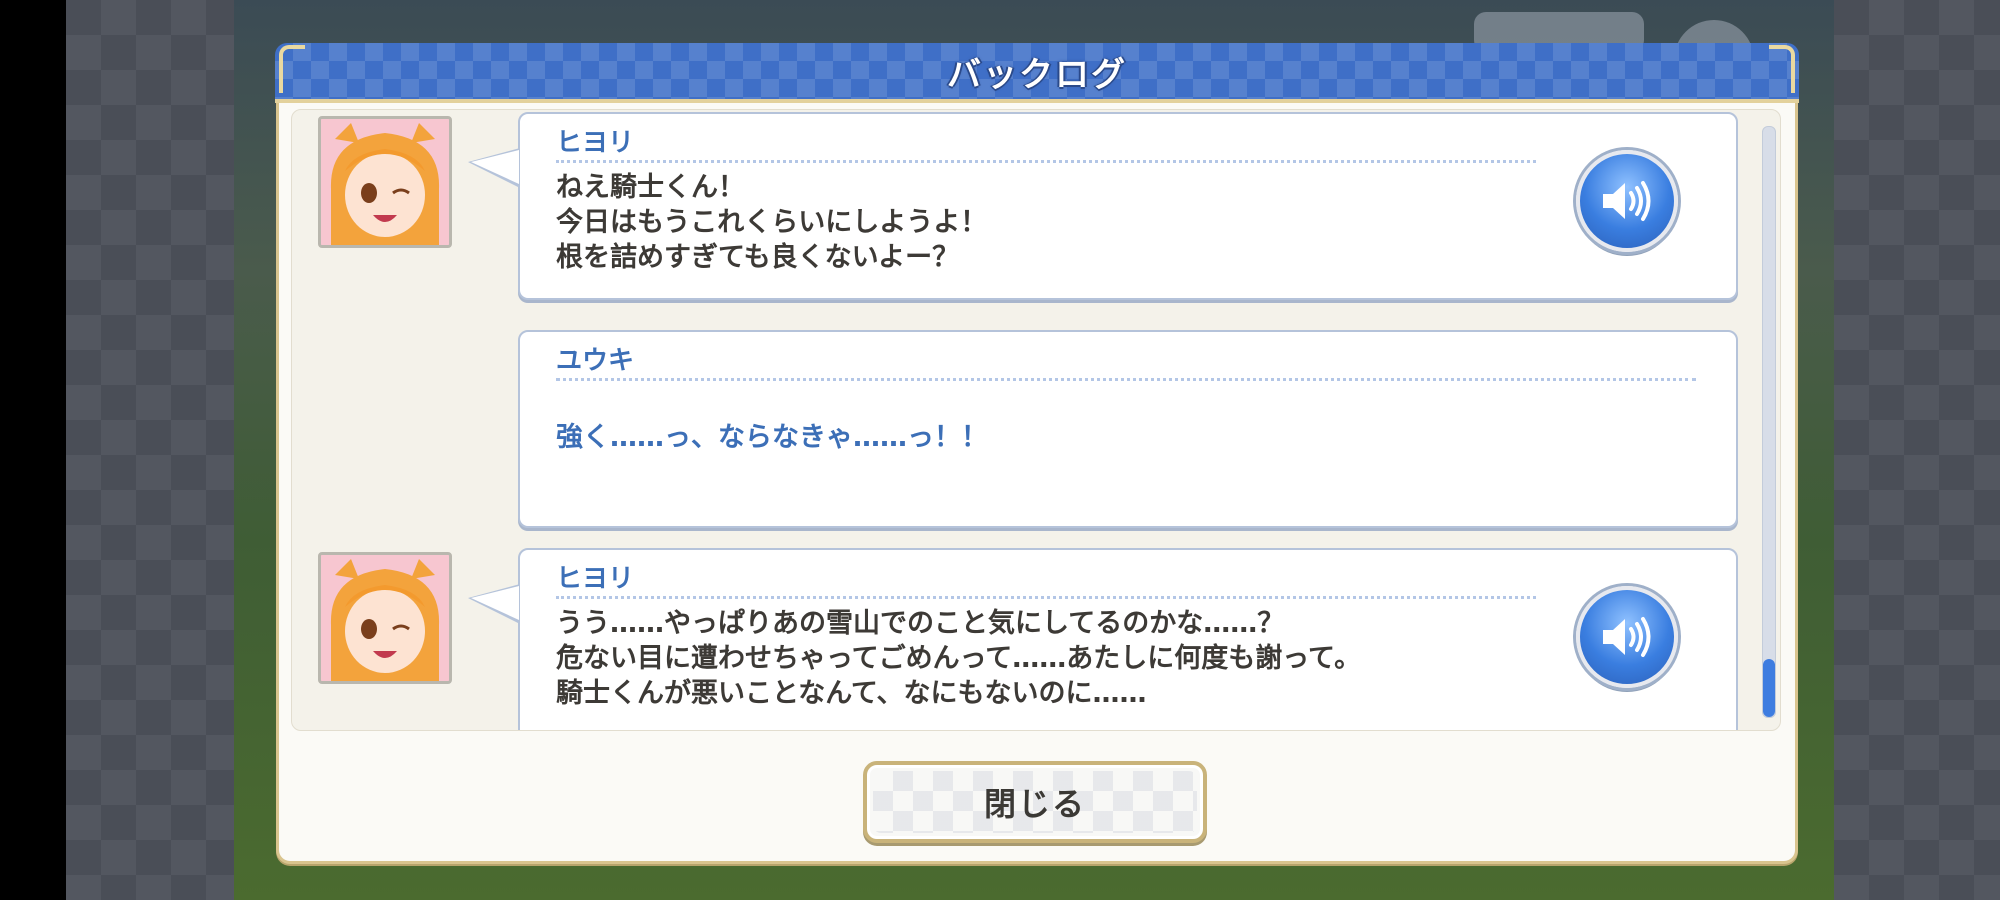  What do you see at coordinates (1769, 422) in the screenshot?
I see `scrollbar` at bounding box center [1769, 422].